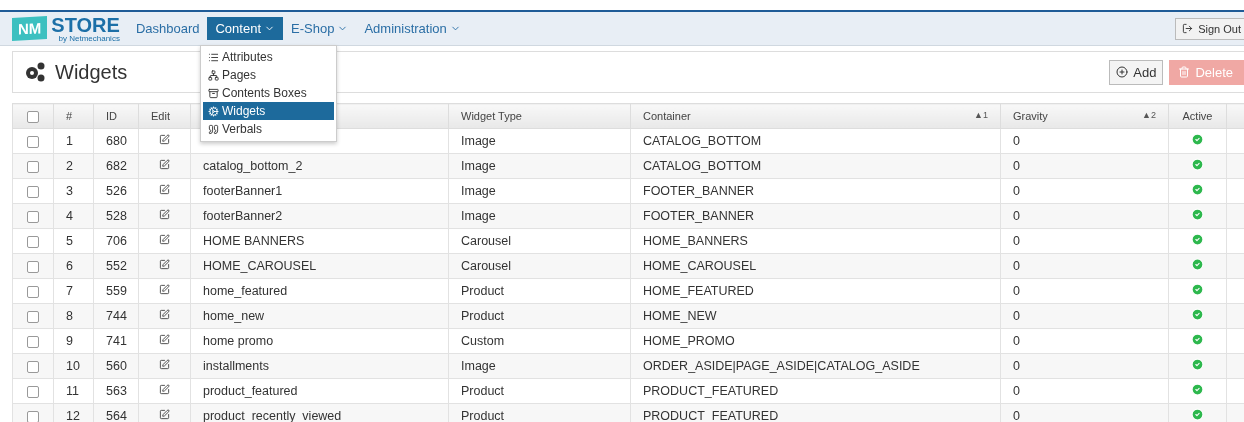 Image resolution: width=1244 pixels, height=422 pixels. What do you see at coordinates (319, 191) in the screenshot?
I see `table-cell: footerBanner1` at bounding box center [319, 191].